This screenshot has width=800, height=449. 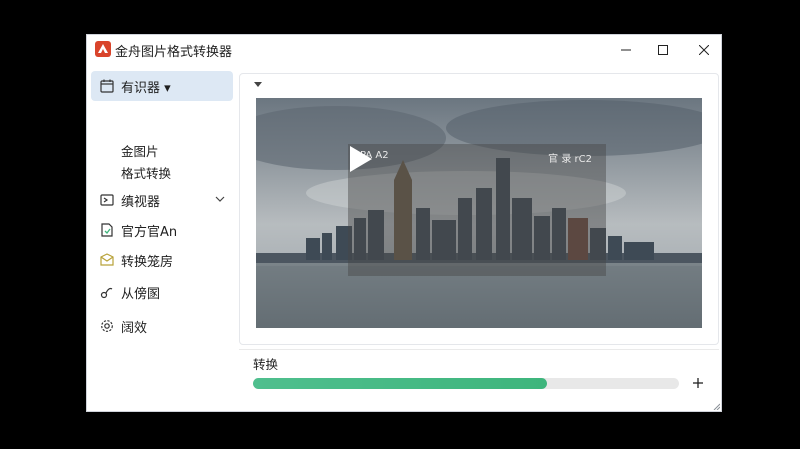 I want to click on convert-panel: 转换, so click(x=479, y=376).